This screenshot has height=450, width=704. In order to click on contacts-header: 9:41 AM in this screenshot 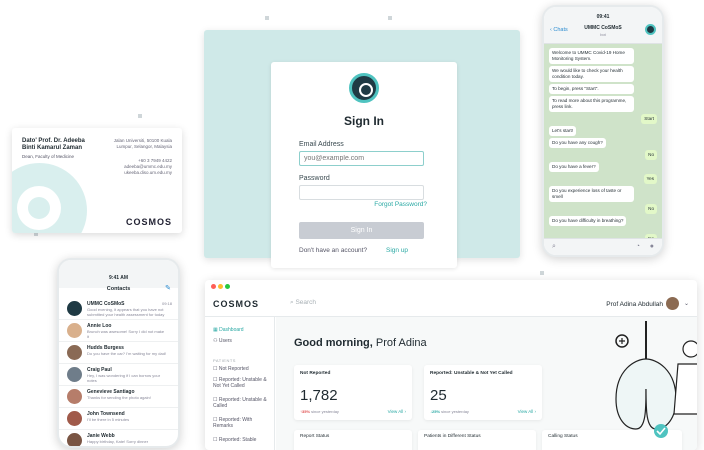, I will do `click(118, 274)`.